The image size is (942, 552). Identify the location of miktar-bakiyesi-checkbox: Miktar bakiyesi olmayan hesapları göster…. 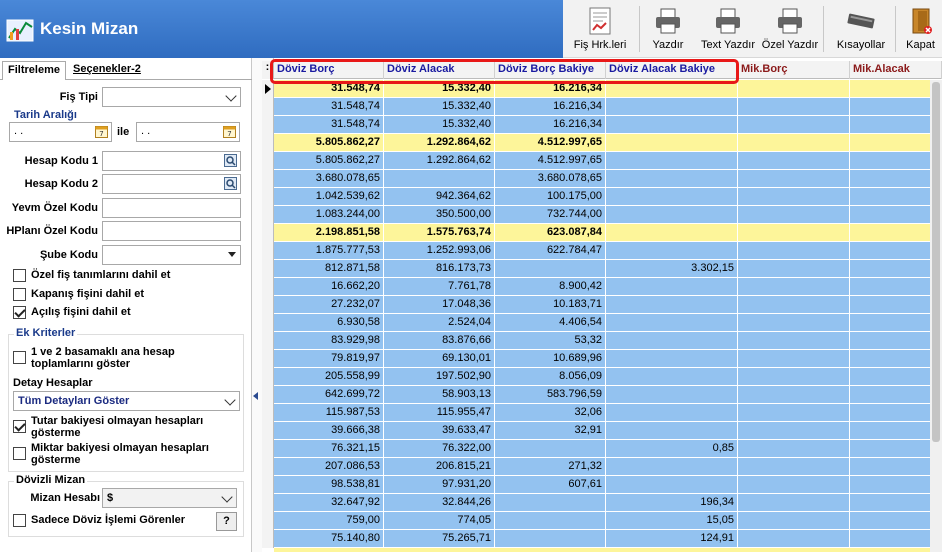
(125, 455).